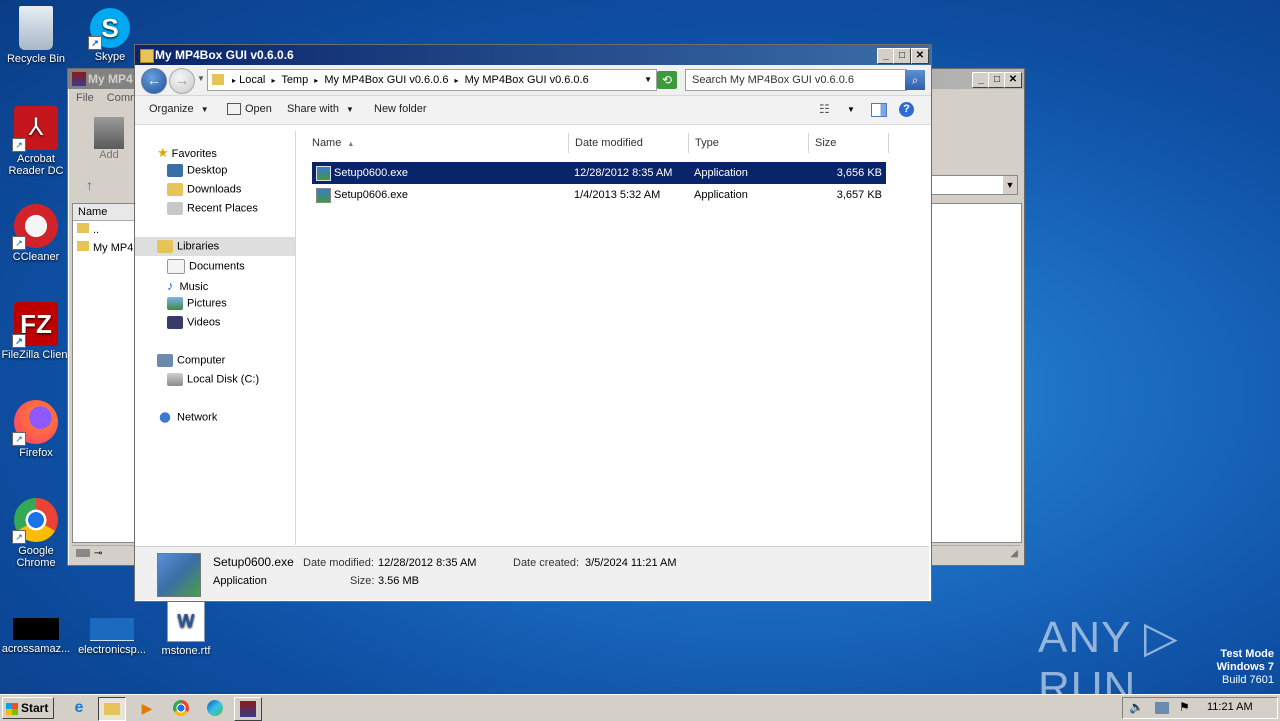 The width and height of the screenshot is (1280, 721). I want to click on add-toolbar-button: Add, so click(109, 139).